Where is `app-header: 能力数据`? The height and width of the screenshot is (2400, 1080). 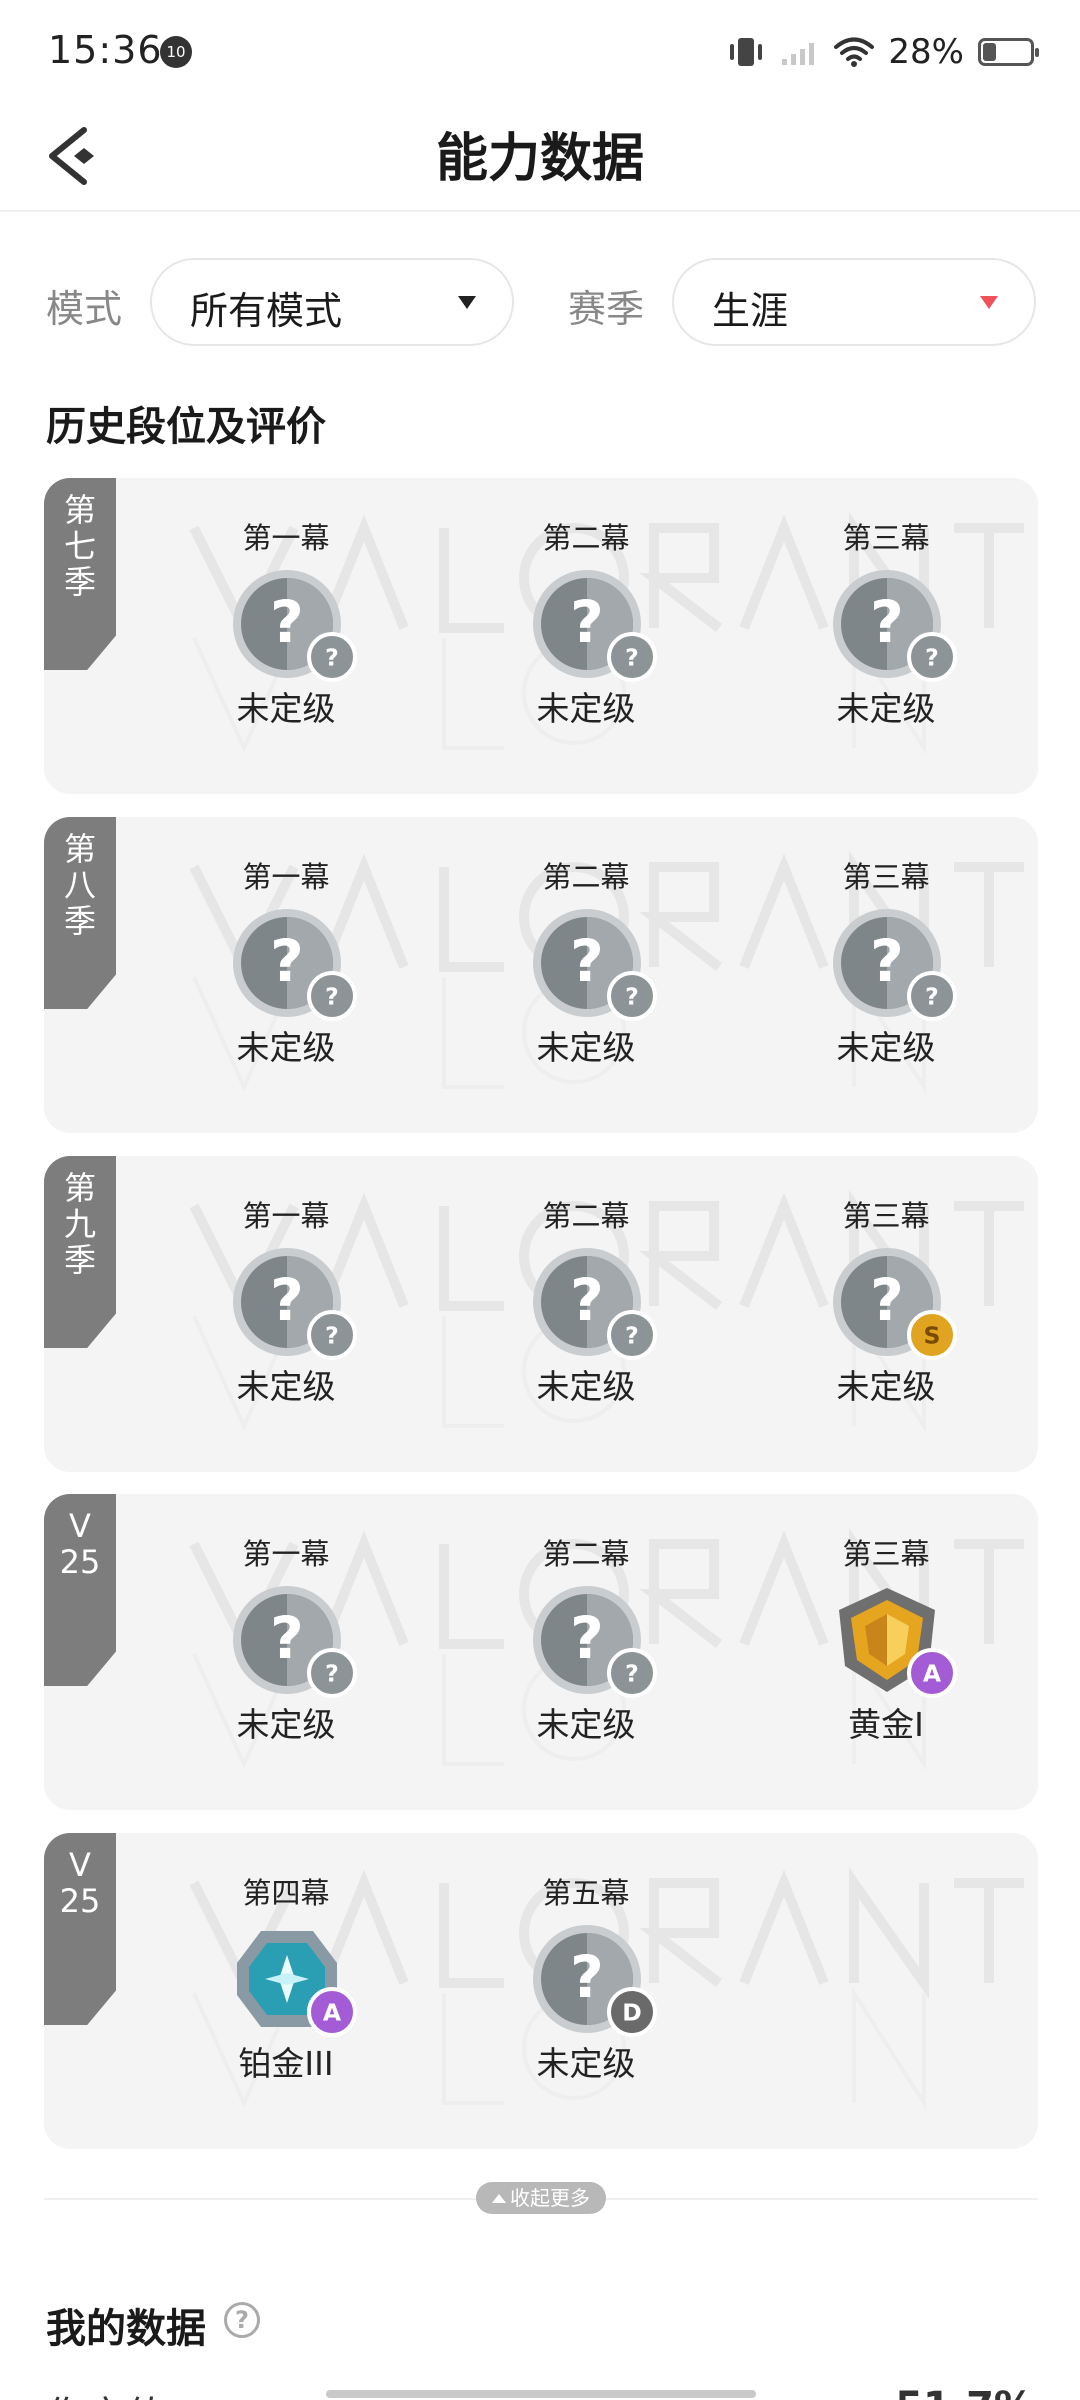 app-header: 能力数据 is located at coordinates (540, 156).